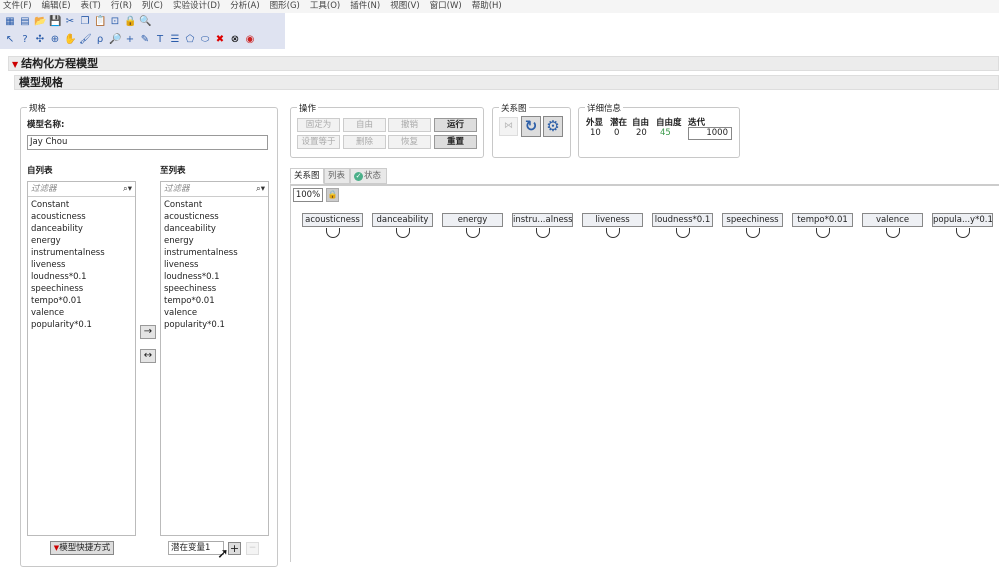 Image resolution: width=999 pixels, height=567 pixels. What do you see at coordinates (531, 126) in the screenshot?
I see `refresh-icon: ↻` at bounding box center [531, 126].